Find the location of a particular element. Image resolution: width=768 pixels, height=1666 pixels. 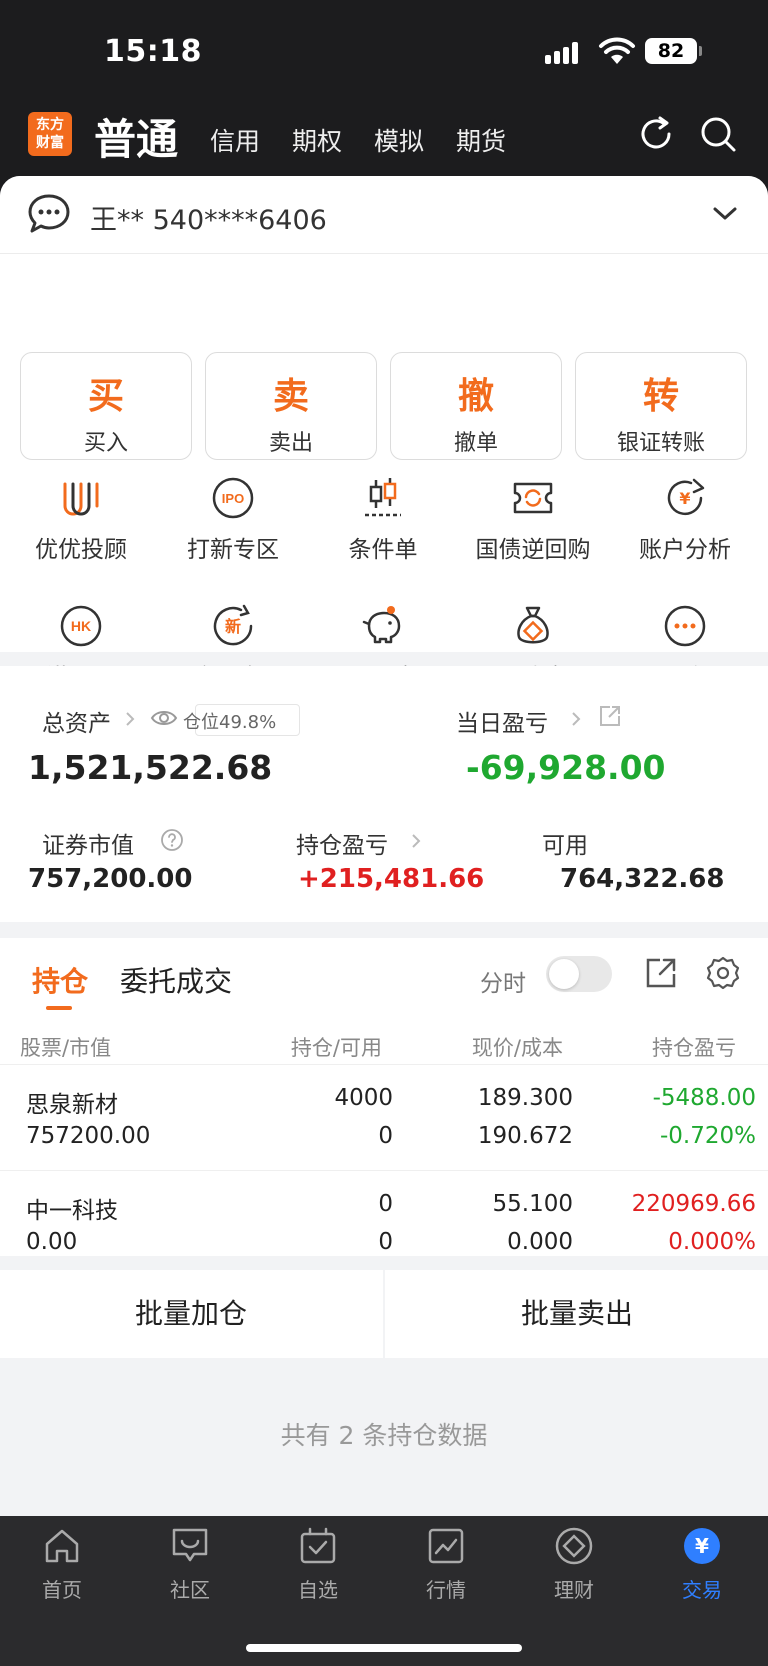

col-header-pl: 持仓盈亏 is located at coordinates (694, 1048).